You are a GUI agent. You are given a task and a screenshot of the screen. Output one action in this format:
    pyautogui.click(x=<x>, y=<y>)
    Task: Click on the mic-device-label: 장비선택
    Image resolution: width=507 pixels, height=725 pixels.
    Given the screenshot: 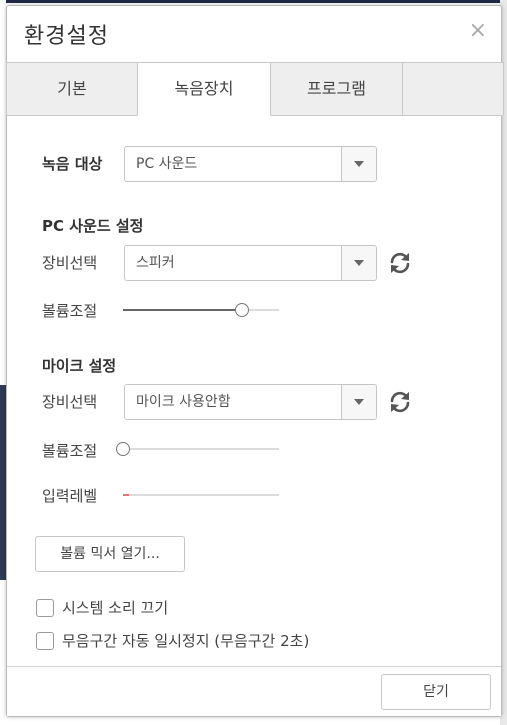 What is the action you would take?
    pyautogui.click(x=70, y=402)
    